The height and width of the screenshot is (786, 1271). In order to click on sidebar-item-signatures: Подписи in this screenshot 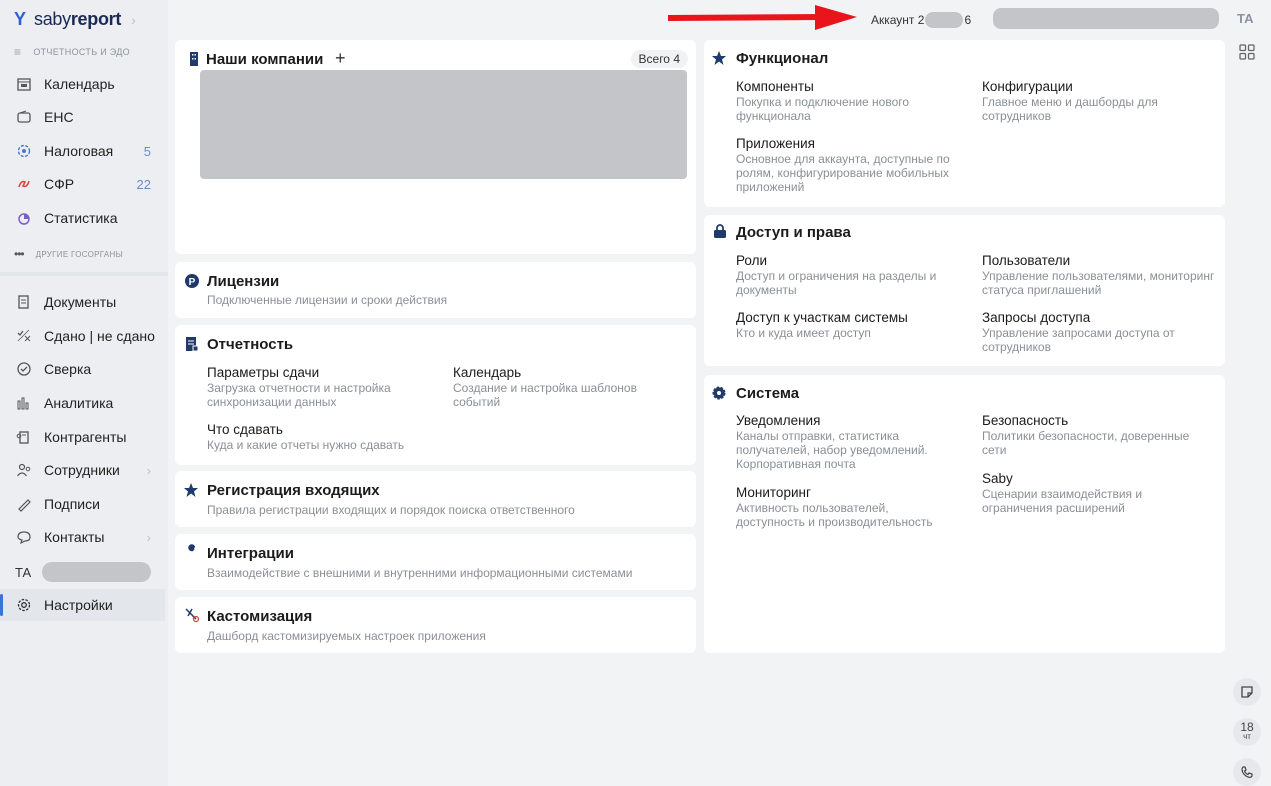, I will do `click(82, 504)`.